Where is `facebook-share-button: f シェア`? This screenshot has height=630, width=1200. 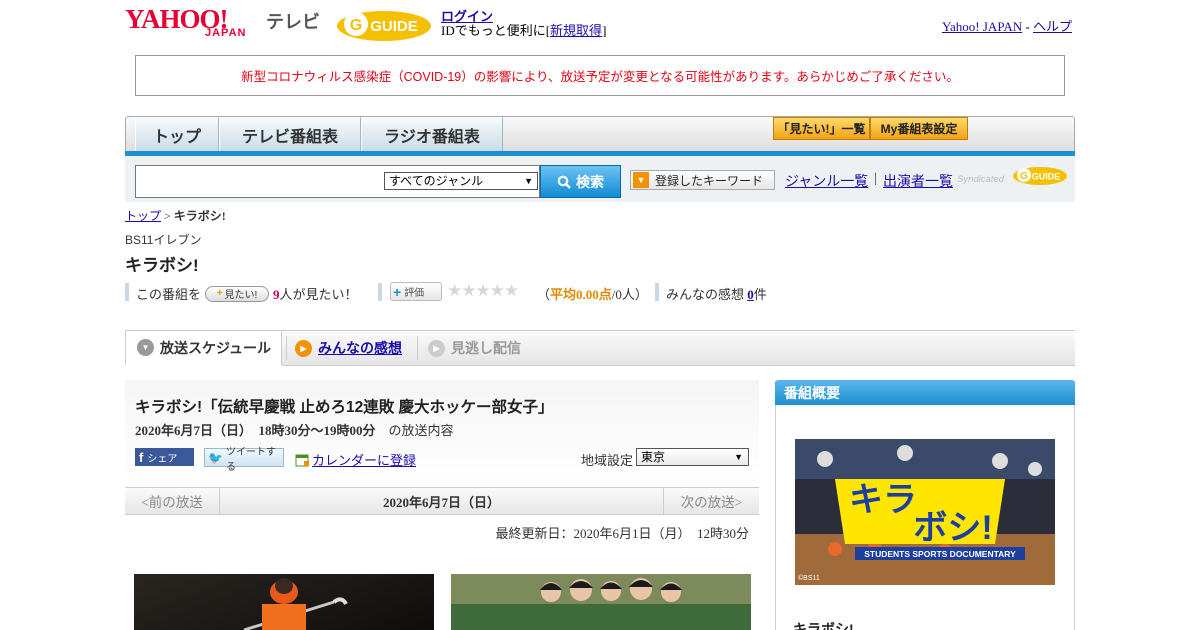
facebook-share-button: f シェア is located at coordinates (164, 457).